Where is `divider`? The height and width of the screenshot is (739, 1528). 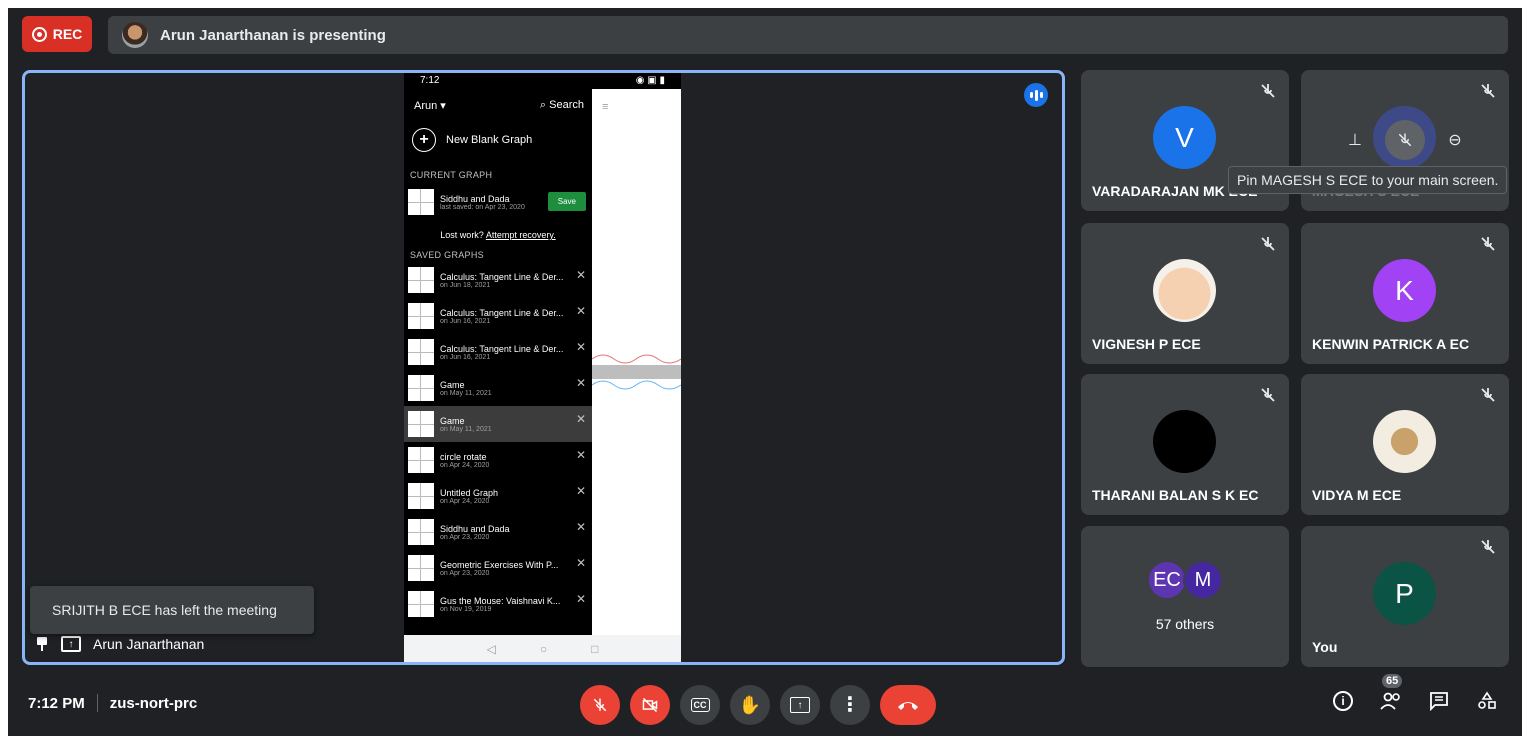
divider is located at coordinates (97, 703).